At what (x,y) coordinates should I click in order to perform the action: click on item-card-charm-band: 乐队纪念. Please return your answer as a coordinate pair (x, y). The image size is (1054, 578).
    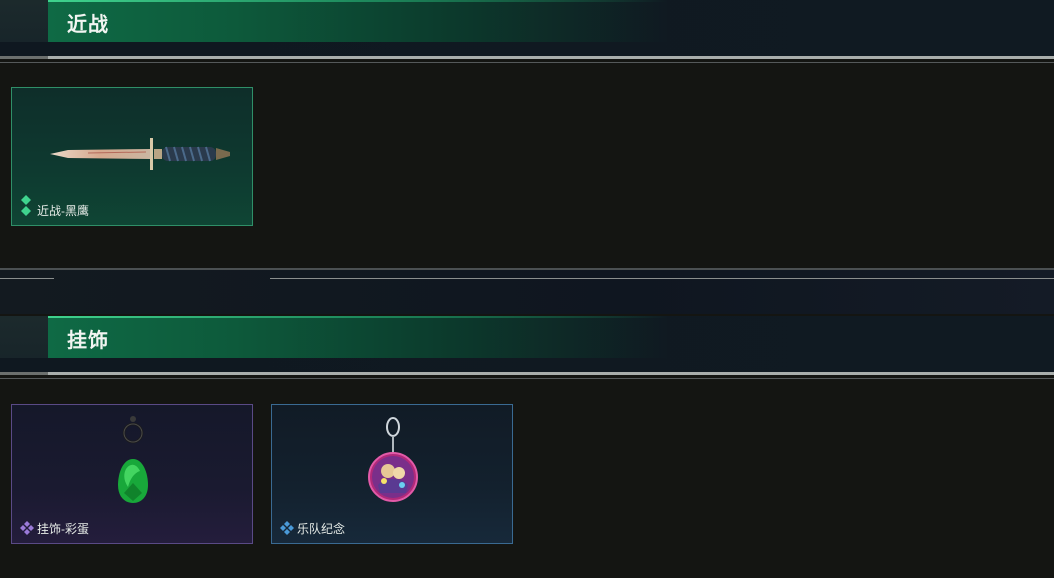
    Looking at the image, I should click on (392, 474).